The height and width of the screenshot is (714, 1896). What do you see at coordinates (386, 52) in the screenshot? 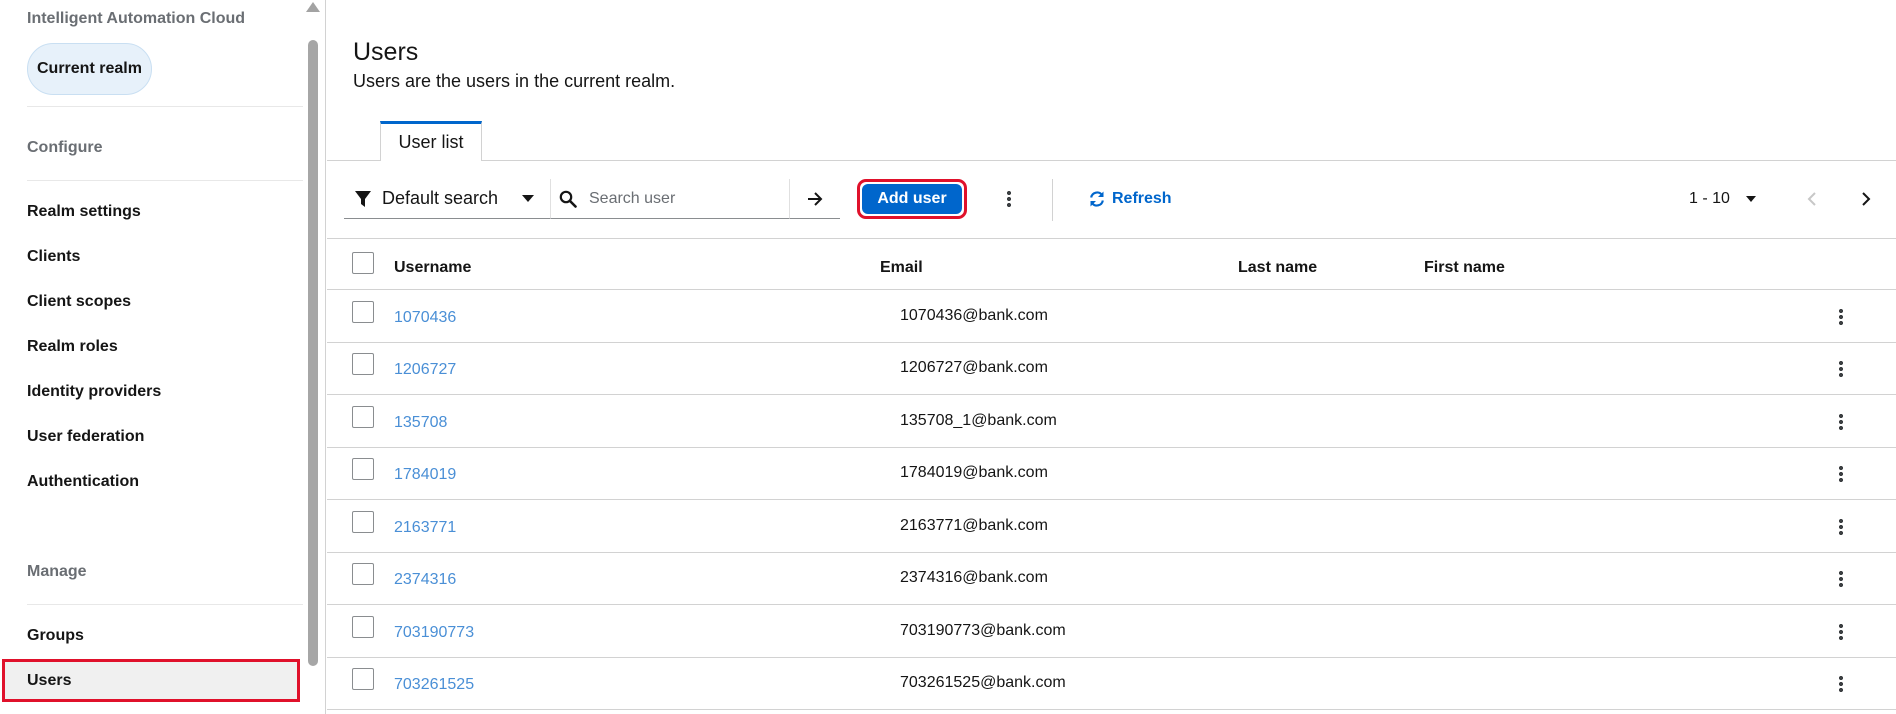
I see `page-title: Users` at bounding box center [386, 52].